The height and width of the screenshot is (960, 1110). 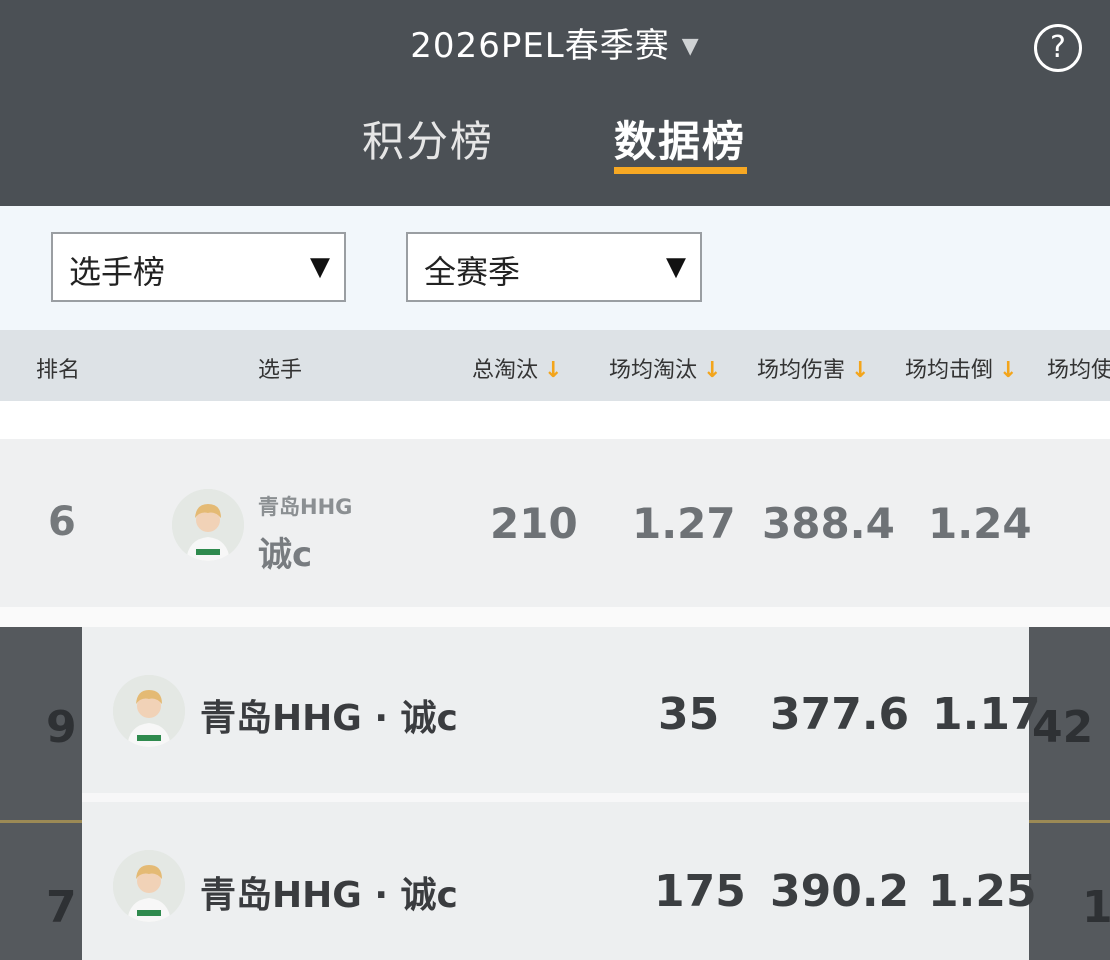 What do you see at coordinates (801, 370) in the screenshot?
I see `col-avg-damage-label: 场均伤害` at bounding box center [801, 370].